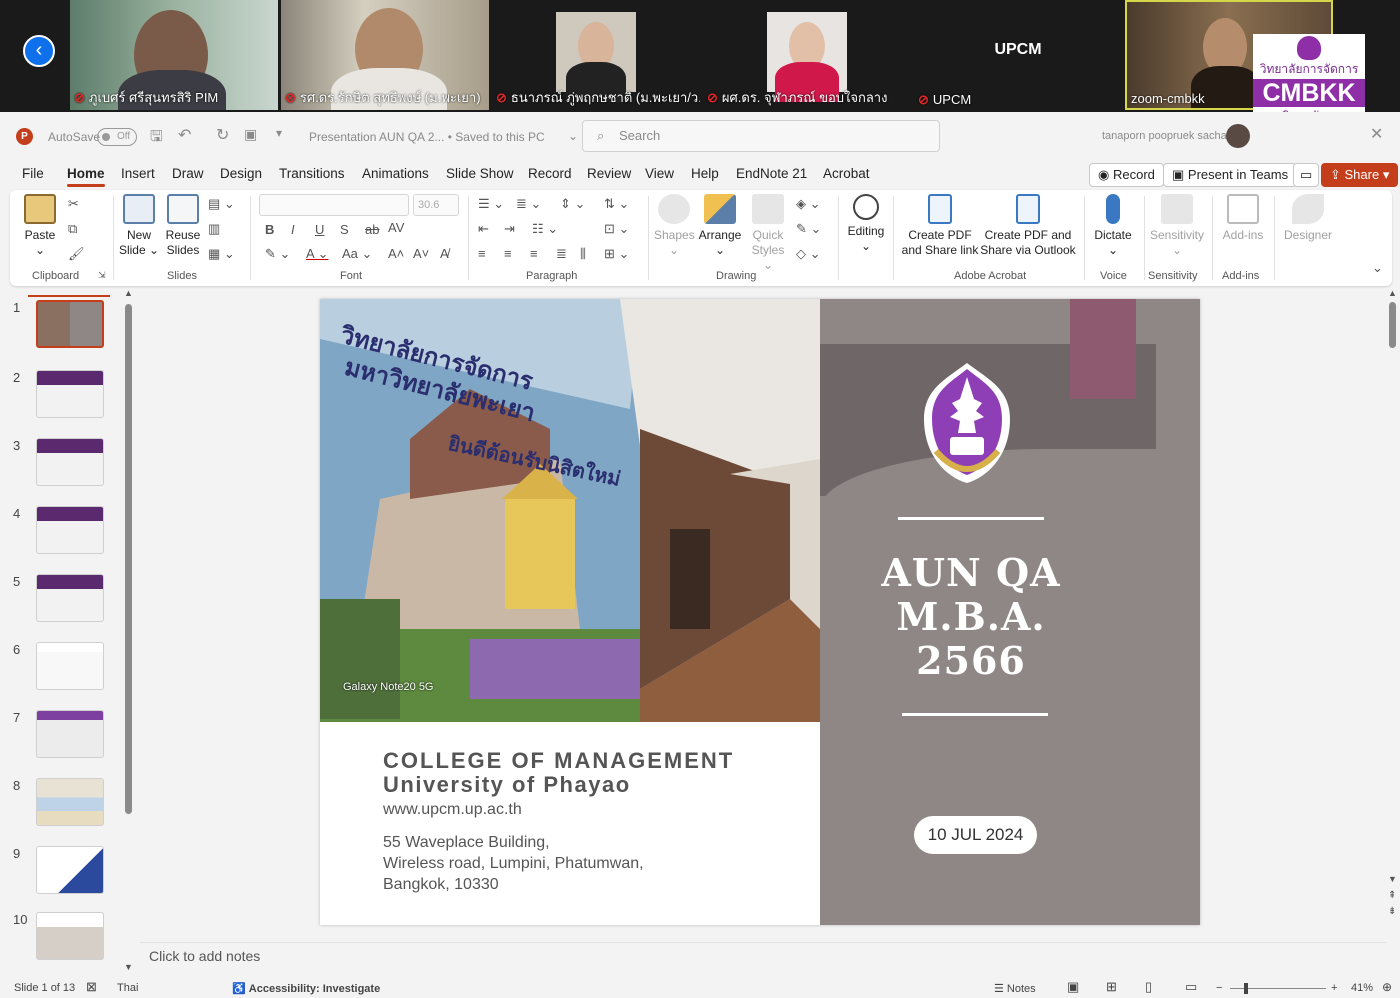 The height and width of the screenshot is (998, 1400). I want to click on bold-button: B, so click(269, 229).